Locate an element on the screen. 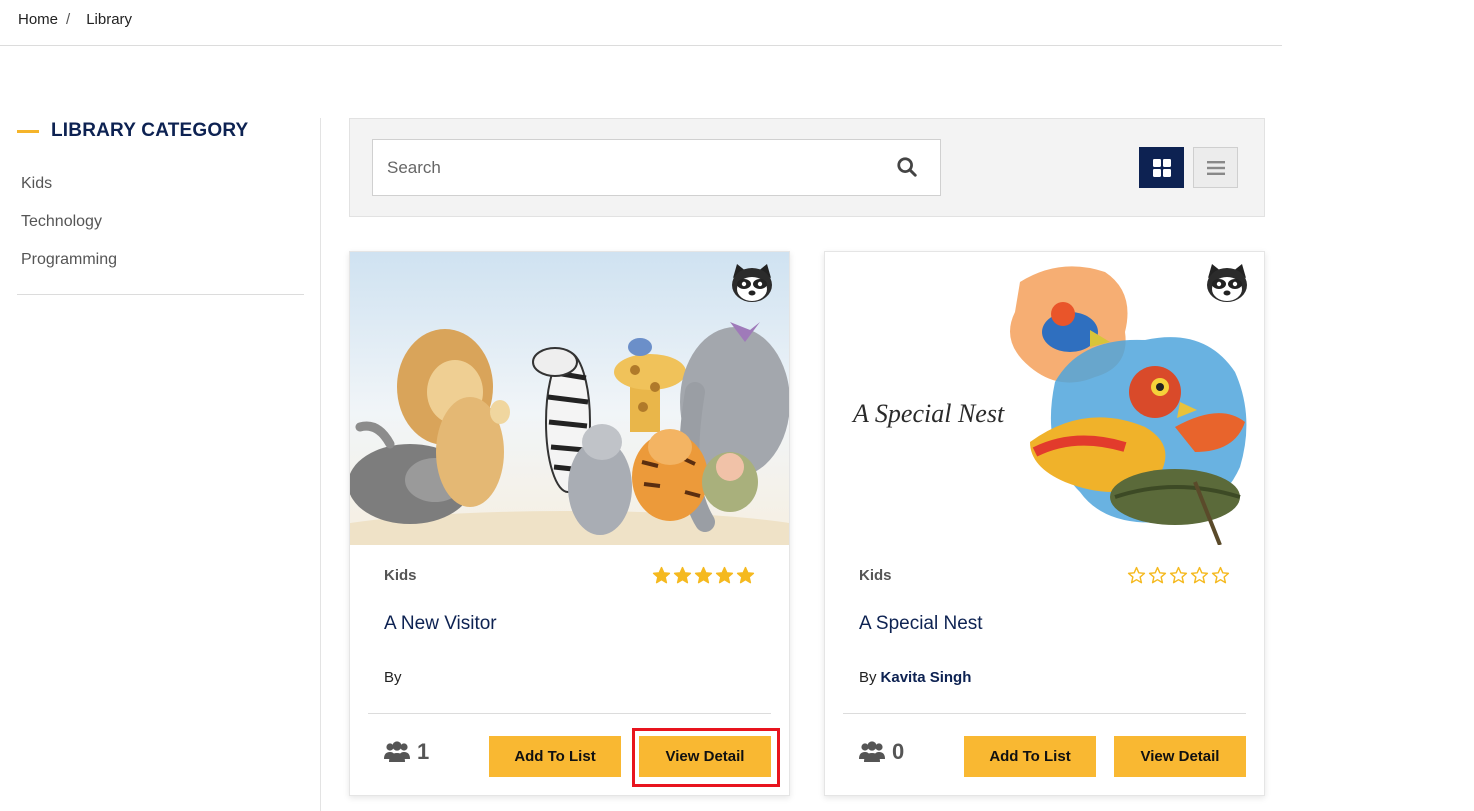  list-view-button is located at coordinates (1215, 167).